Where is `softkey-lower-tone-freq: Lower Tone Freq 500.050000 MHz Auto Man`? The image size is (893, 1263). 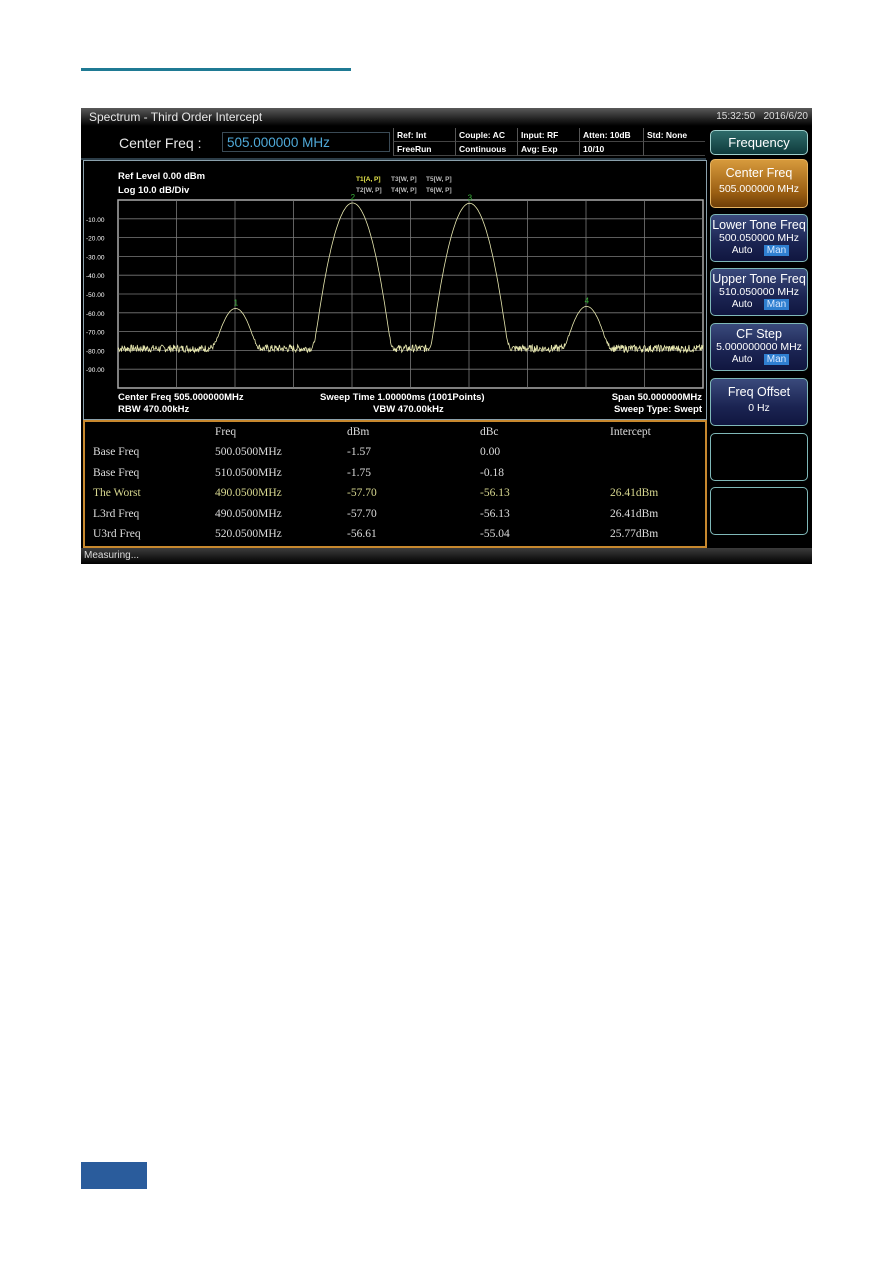
softkey-lower-tone-freq: Lower Tone Freq 500.050000 MHz Auto Man is located at coordinates (759, 238).